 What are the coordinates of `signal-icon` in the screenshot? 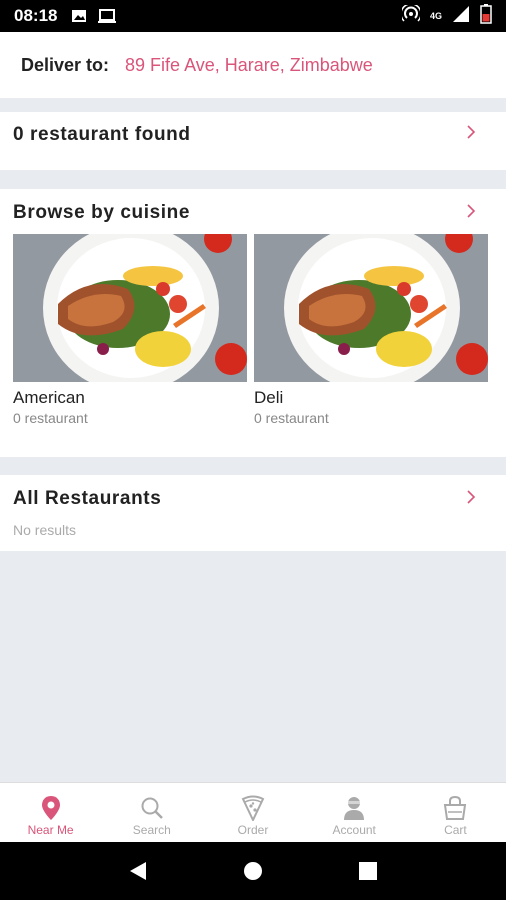 It's located at (461, 16).